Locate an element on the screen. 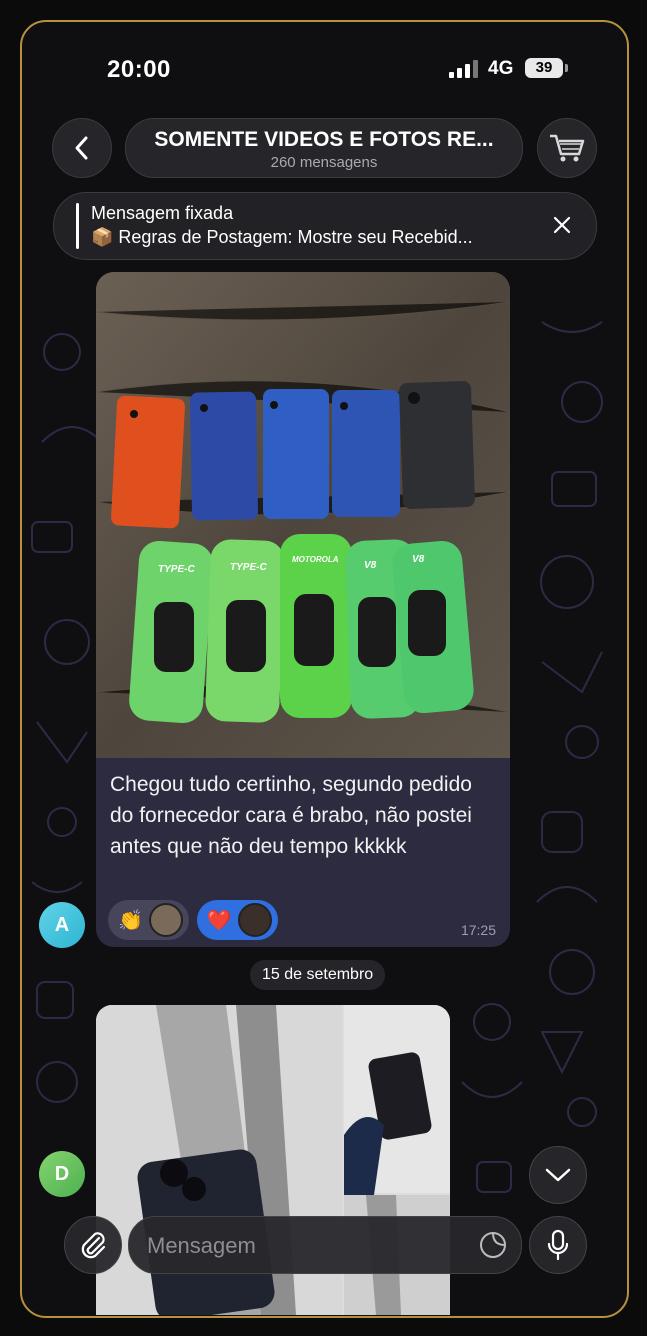 This screenshot has width=647, height=1336. pinned-indicator is located at coordinates (77, 226).